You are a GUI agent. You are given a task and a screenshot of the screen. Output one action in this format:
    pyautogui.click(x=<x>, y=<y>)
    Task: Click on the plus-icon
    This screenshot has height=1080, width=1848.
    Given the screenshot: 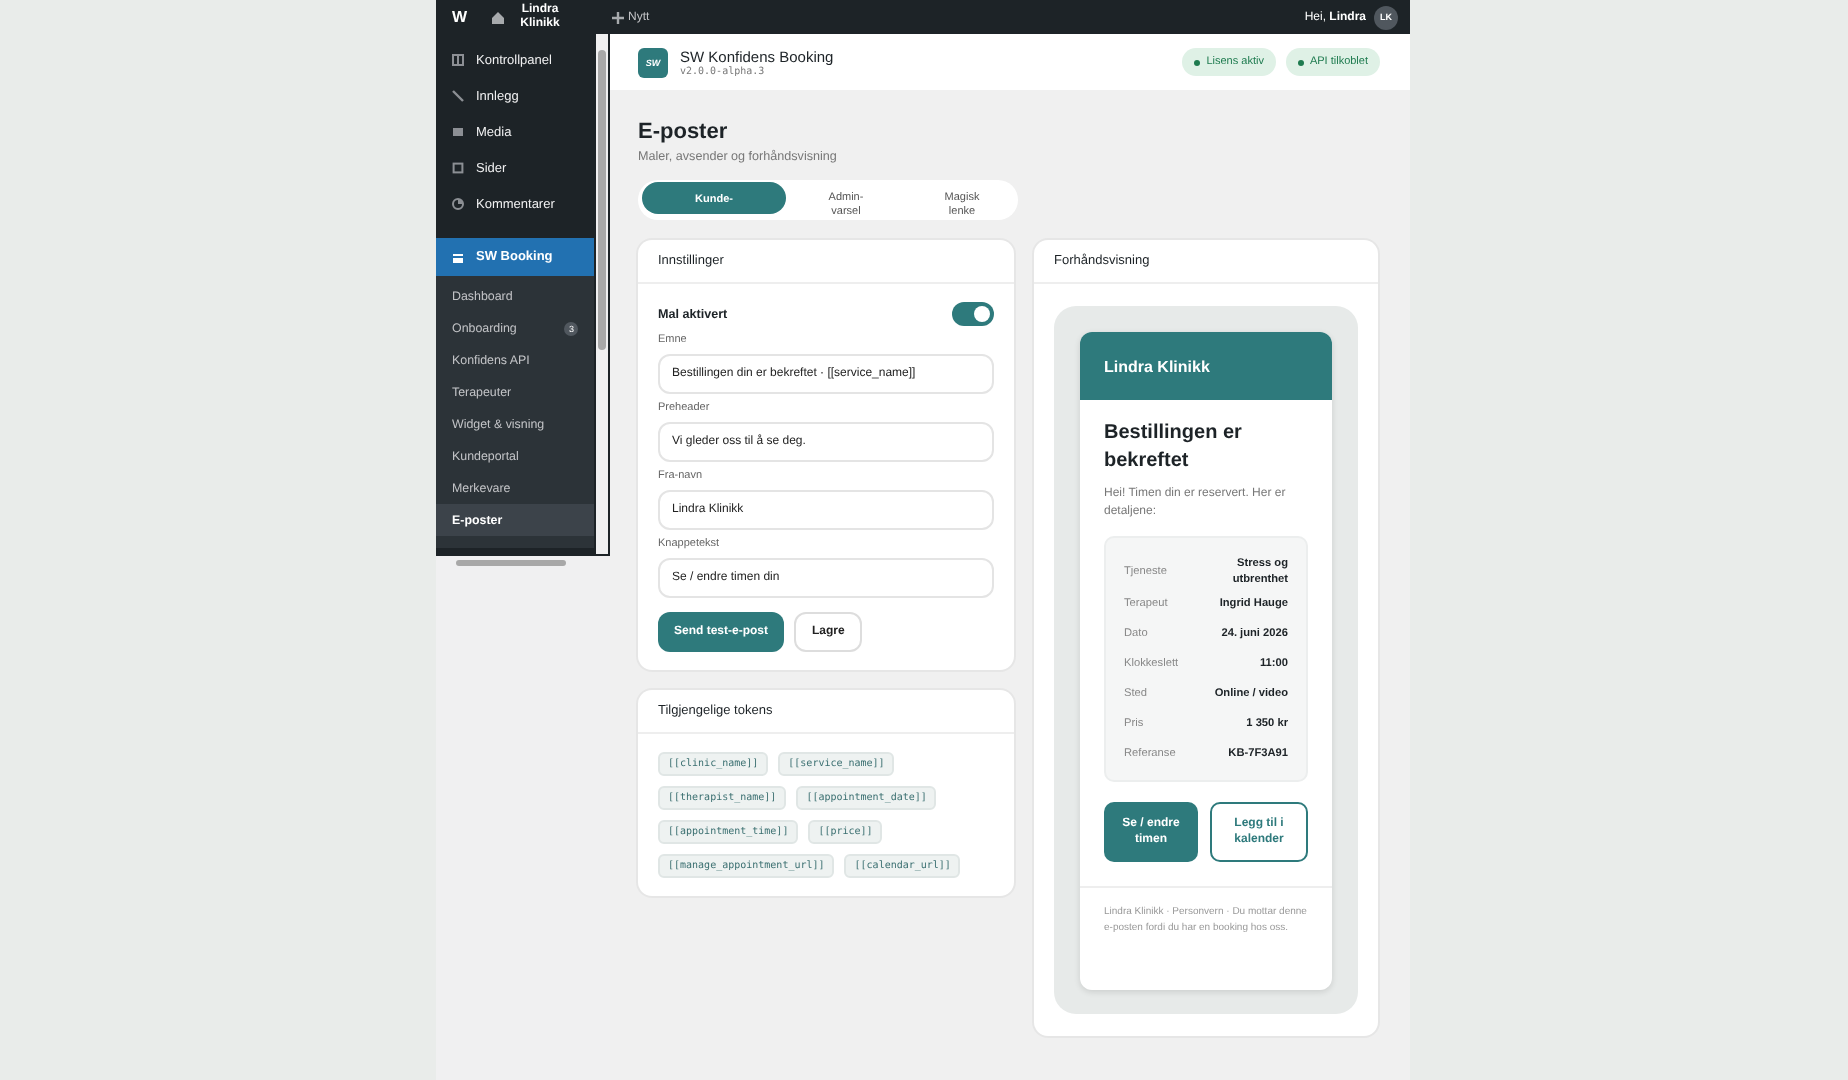 What is the action you would take?
    pyautogui.click(x=618, y=17)
    